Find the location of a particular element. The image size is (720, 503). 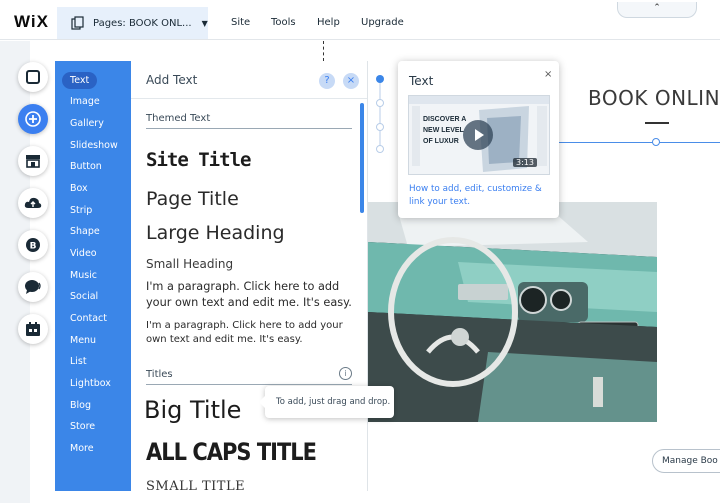

thumb-text-line: OF LUXUR is located at coordinates (441, 141).